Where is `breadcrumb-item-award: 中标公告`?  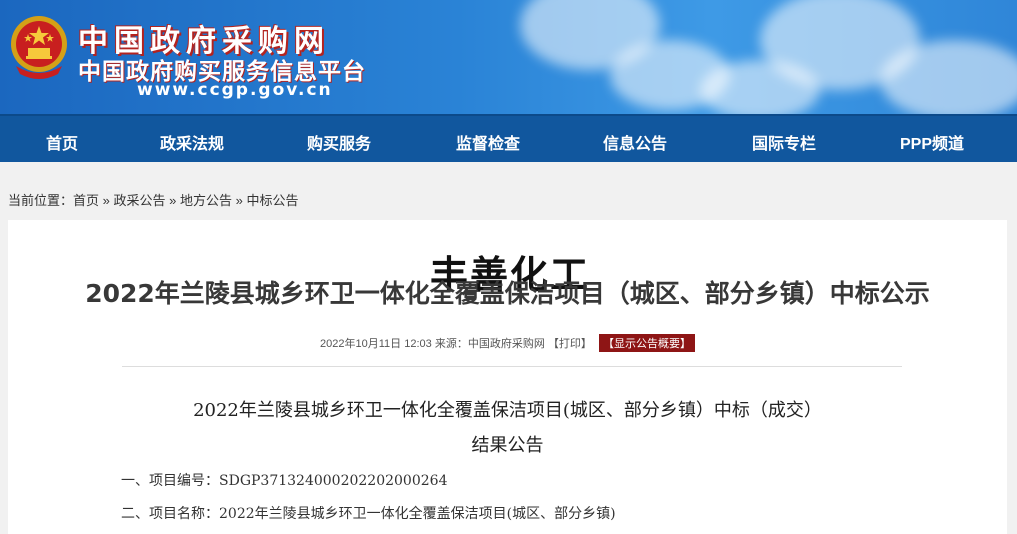
breadcrumb-item-award: 中标公告 is located at coordinates (273, 200).